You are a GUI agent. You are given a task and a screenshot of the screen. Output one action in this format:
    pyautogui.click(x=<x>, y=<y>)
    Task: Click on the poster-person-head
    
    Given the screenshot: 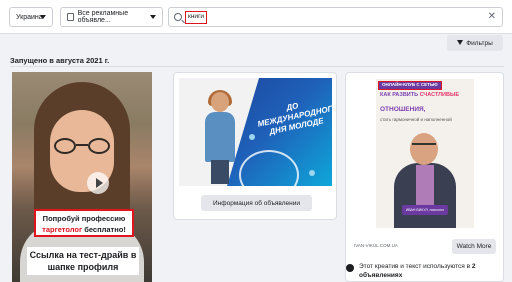 What is the action you would take?
    pyautogui.click(x=424, y=149)
    